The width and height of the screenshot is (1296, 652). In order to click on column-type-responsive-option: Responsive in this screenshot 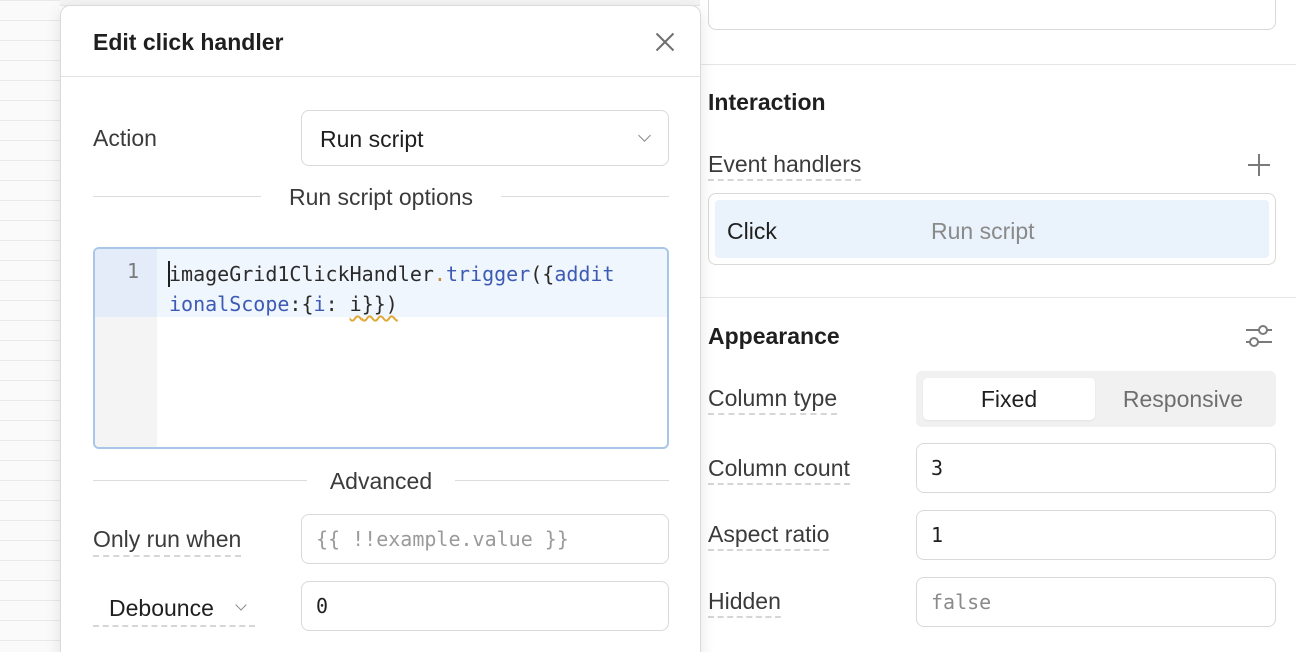, I will do `click(1183, 399)`.